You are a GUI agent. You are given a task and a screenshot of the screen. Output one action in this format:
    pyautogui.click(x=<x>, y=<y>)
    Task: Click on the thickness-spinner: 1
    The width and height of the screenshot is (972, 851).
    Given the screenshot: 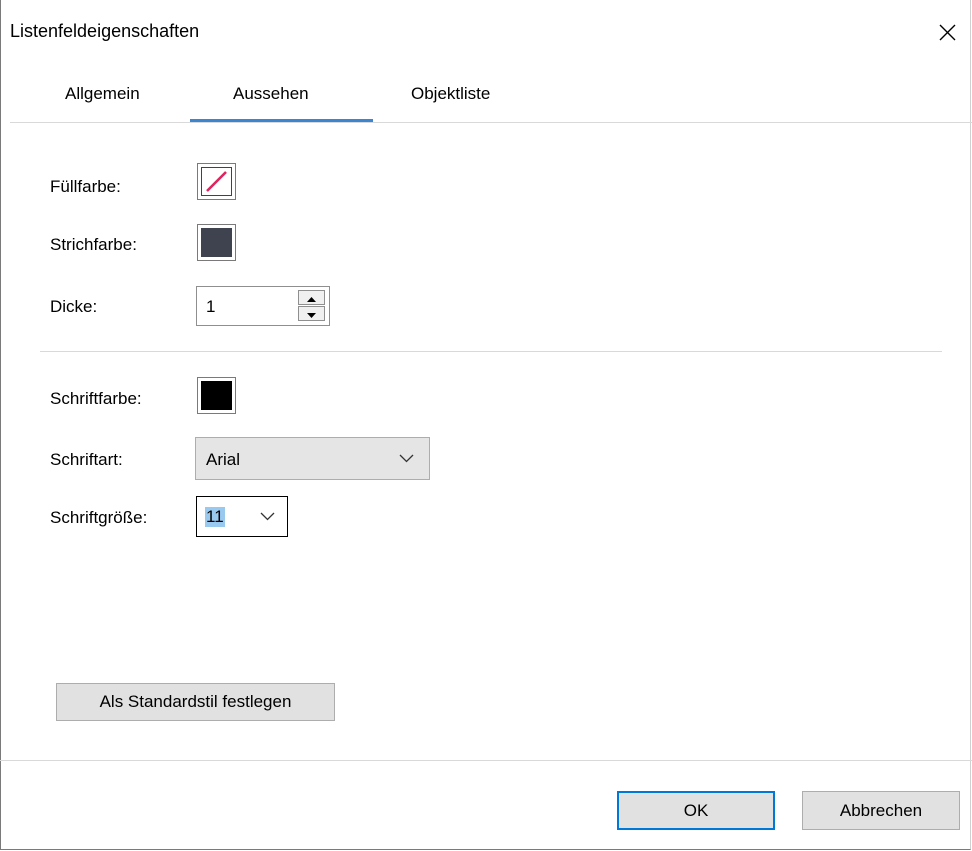 What is the action you would take?
    pyautogui.click(x=263, y=306)
    